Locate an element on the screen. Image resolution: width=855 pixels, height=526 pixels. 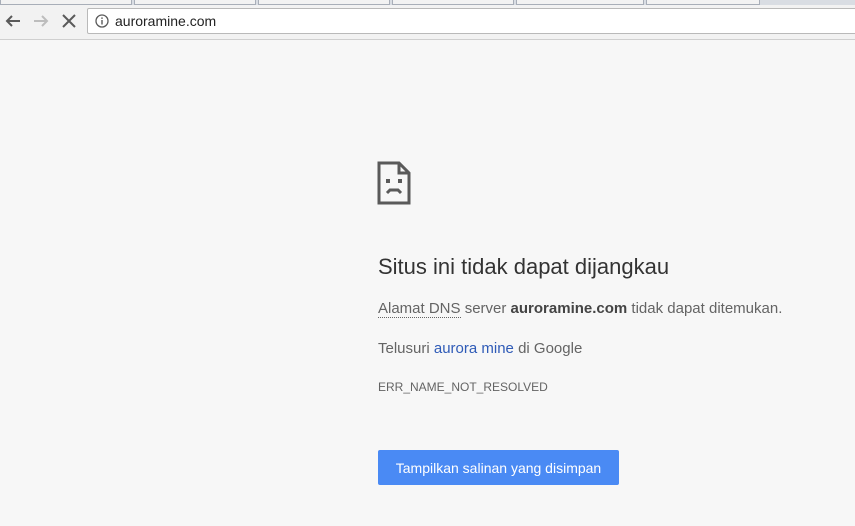
search-prefix: Telusuri is located at coordinates (406, 348).